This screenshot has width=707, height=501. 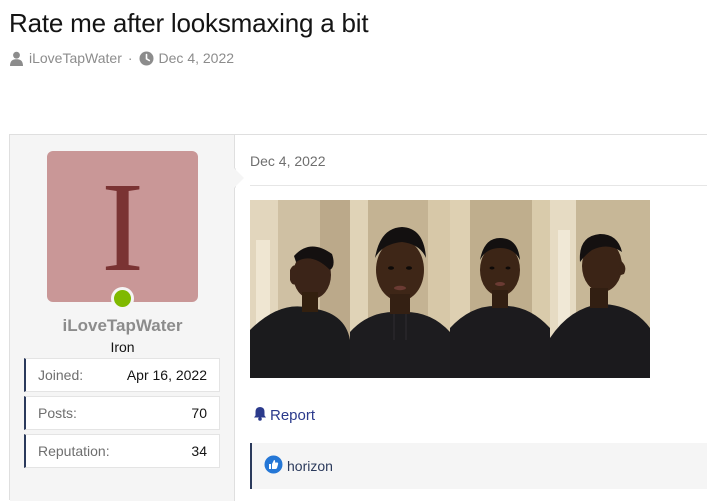 I want to click on like-icon, so click(x=273, y=466).